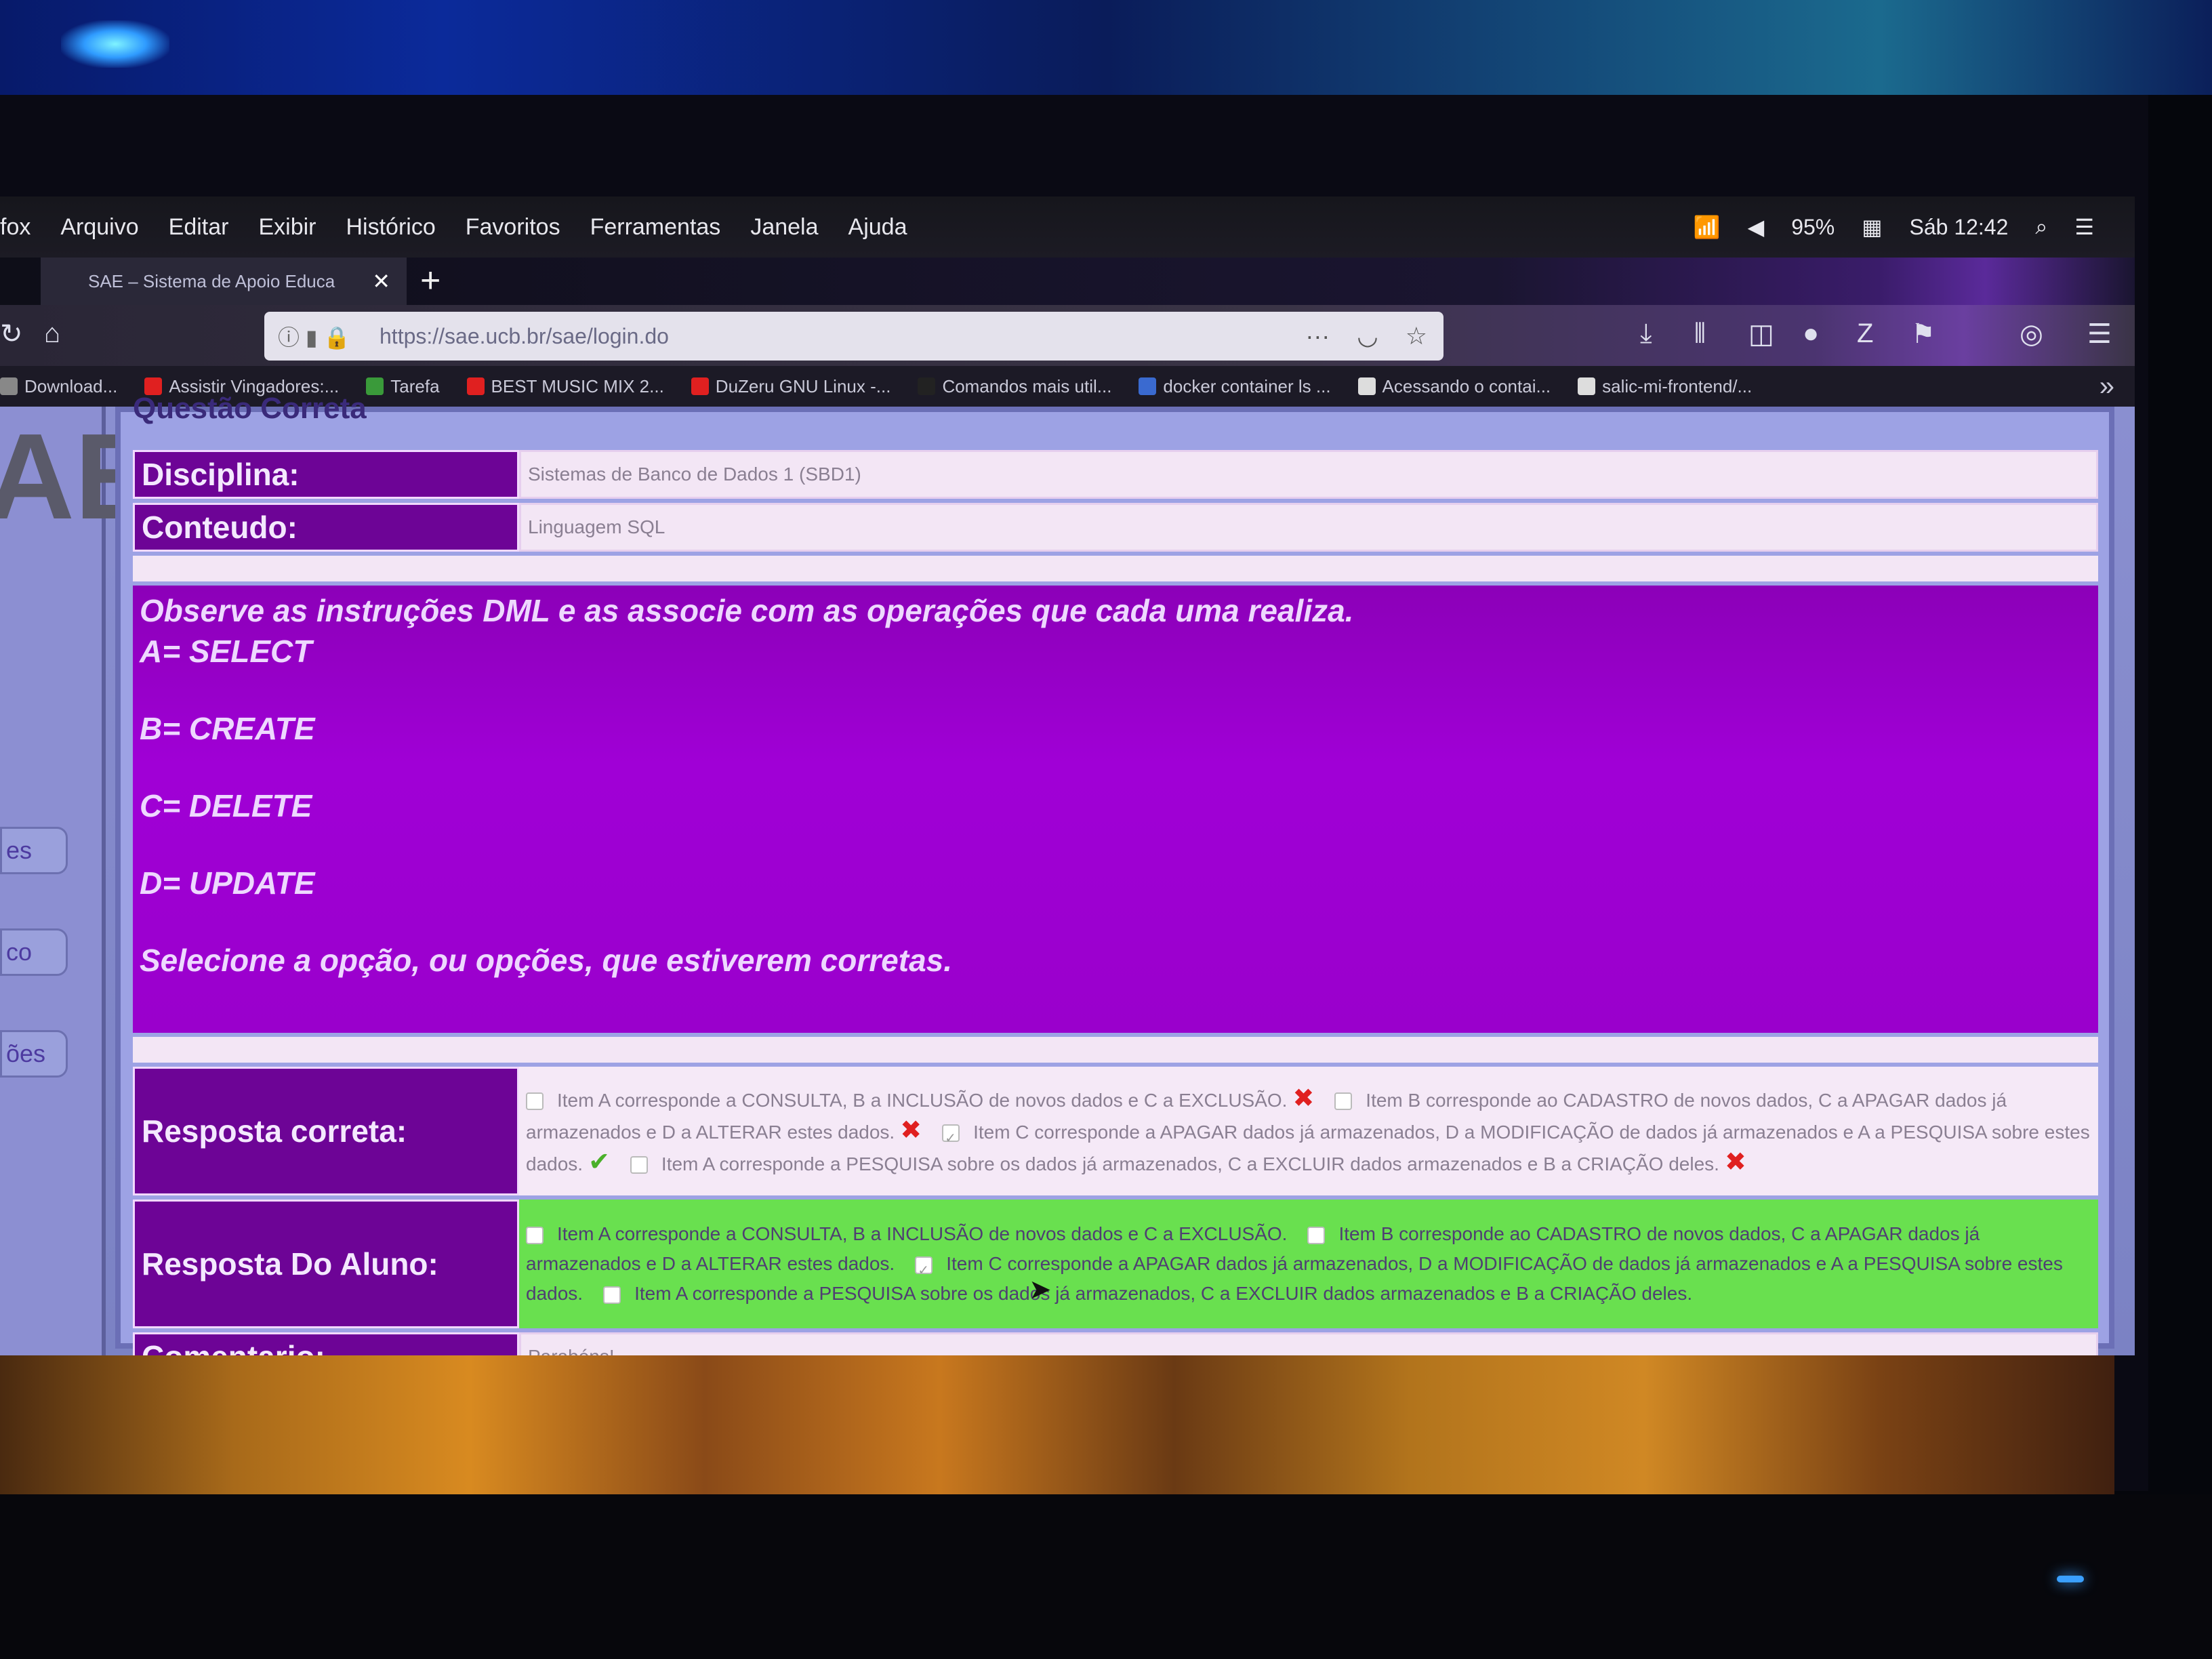 The height and width of the screenshot is (1659, 2212). I want to click on menu-icon: ☰, so click(2084, 227).